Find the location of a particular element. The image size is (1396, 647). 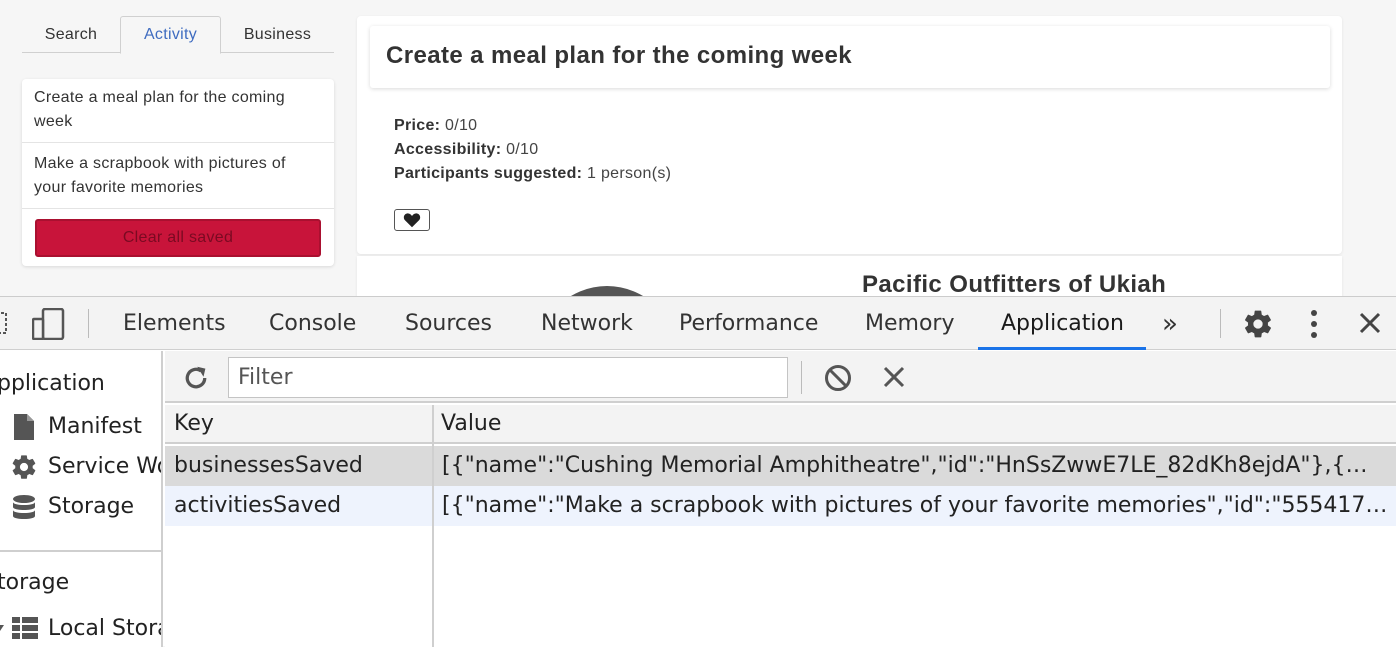

price-label: Price: is located at coordinates (417, 125).